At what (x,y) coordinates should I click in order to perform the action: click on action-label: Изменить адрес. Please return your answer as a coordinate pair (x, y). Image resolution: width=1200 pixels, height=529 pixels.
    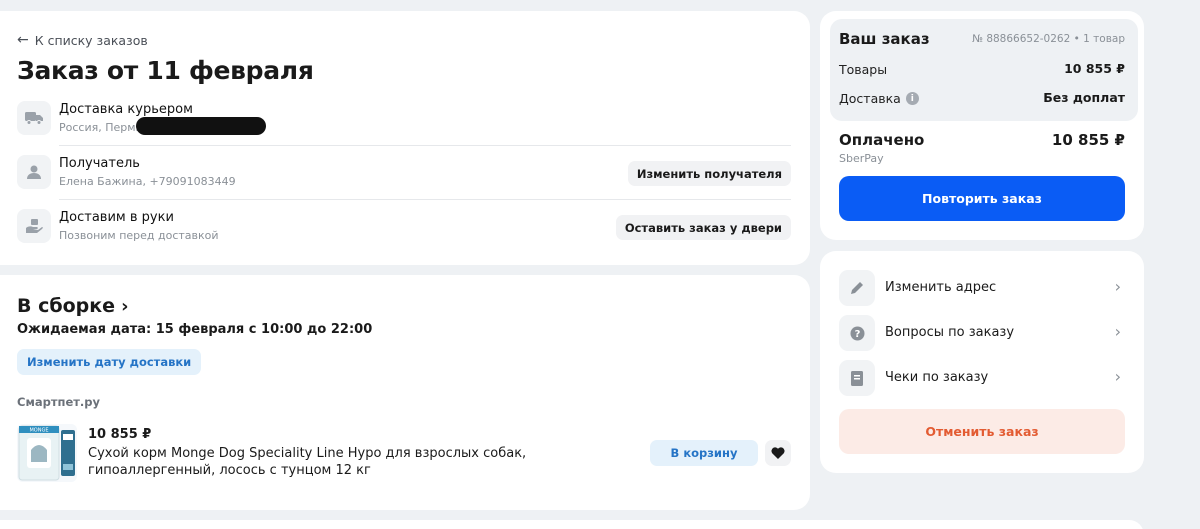
    Looking at the image, I should click on (941, 287).